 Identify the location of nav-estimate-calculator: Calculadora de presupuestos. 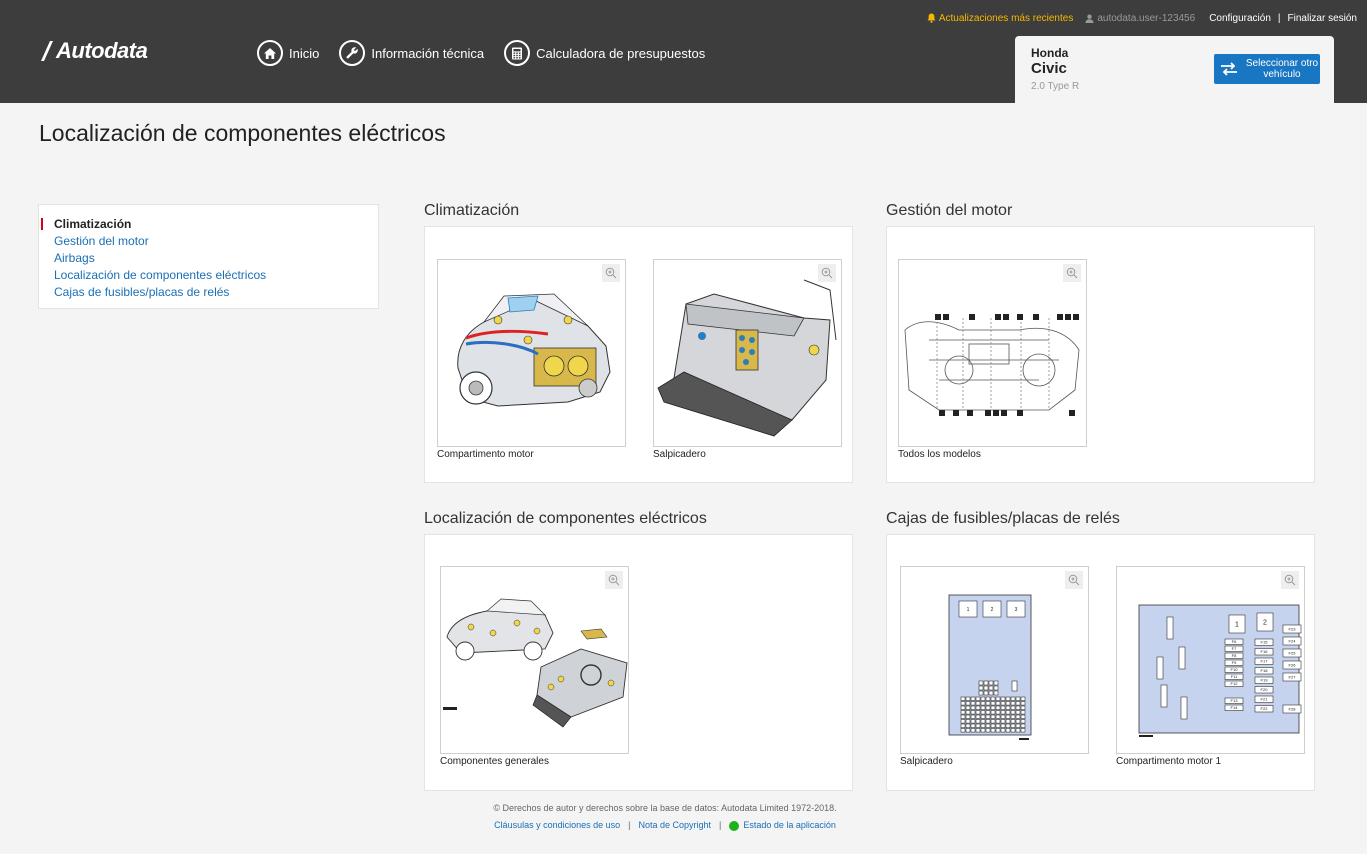
(604, 53).